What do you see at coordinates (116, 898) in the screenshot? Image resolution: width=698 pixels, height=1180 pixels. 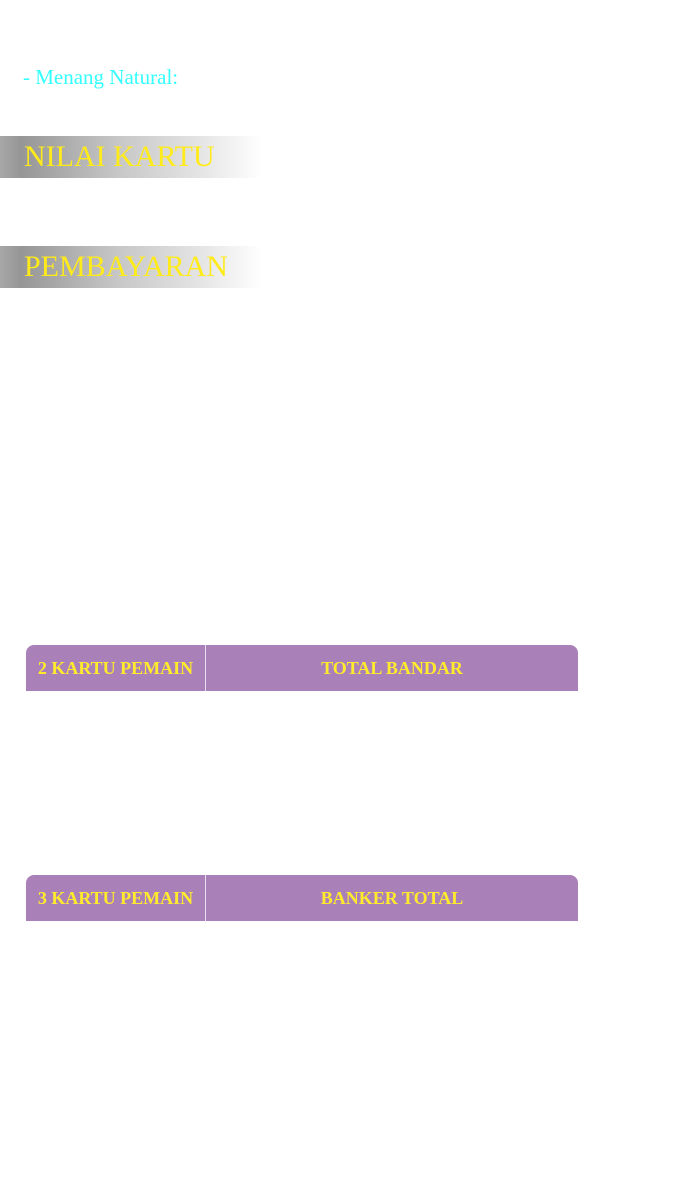 I see `header-three-card-player: 3 KARTU PEMAIN` at bounding box center [116, 898].